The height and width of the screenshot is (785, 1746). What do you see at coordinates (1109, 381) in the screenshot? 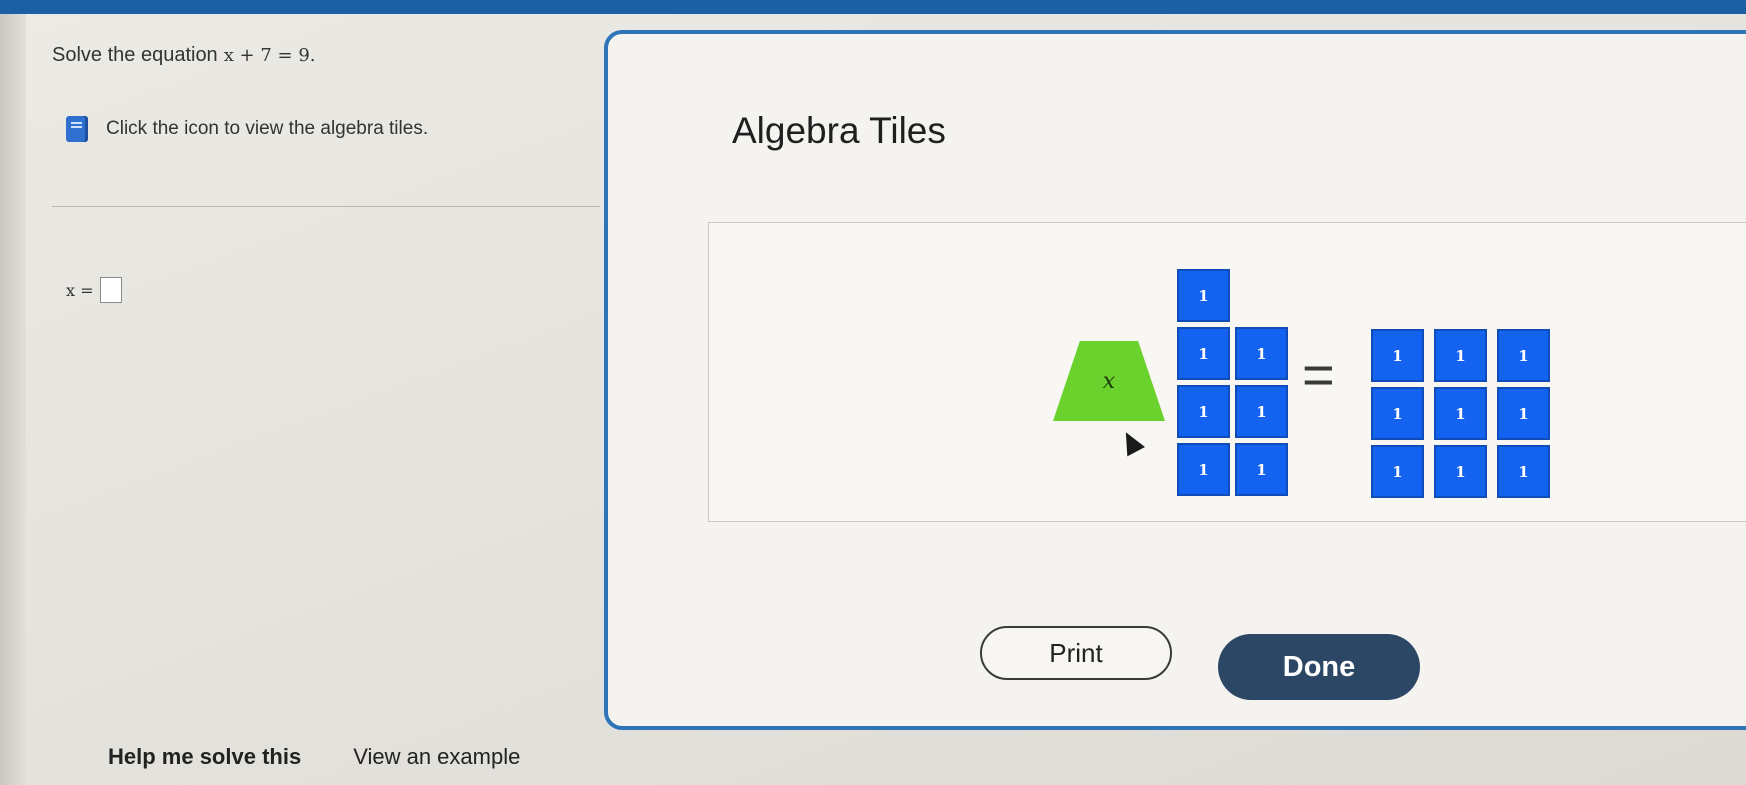
I see `x-tile: x` at bounding box center [1109, 381].